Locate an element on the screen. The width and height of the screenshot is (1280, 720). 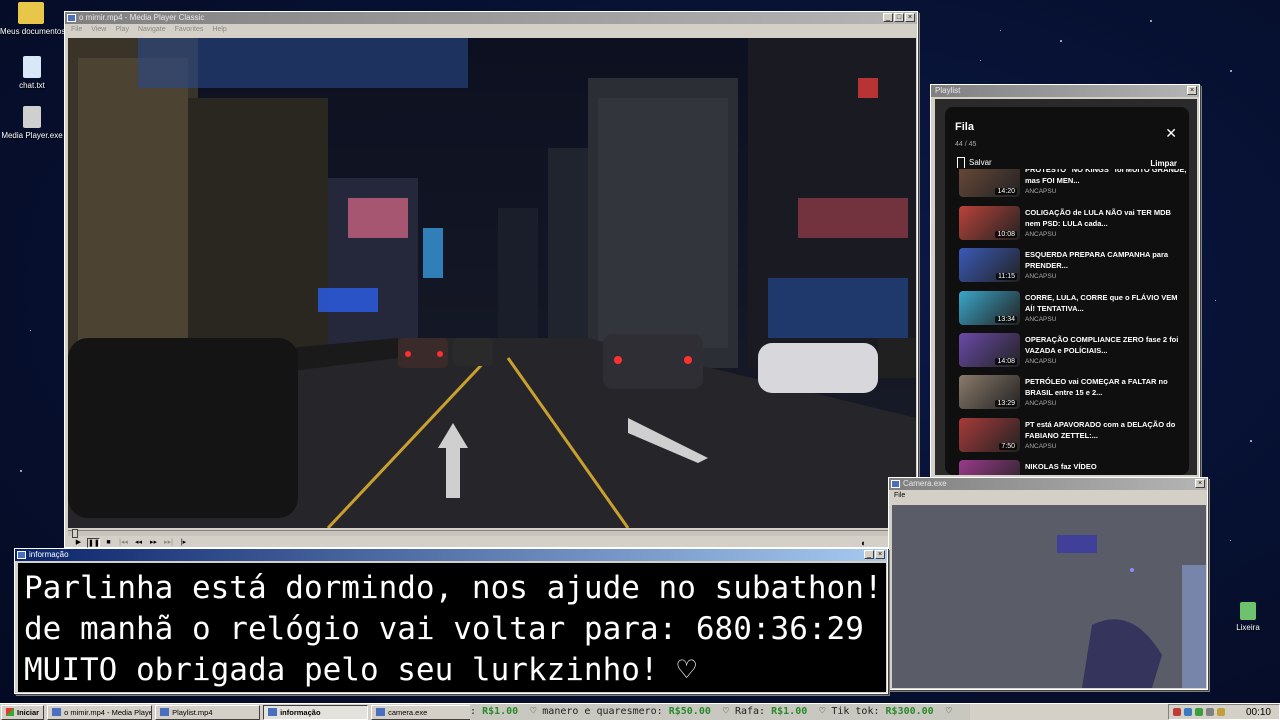
save-button: Salvar is located at coordinates (974, 162).